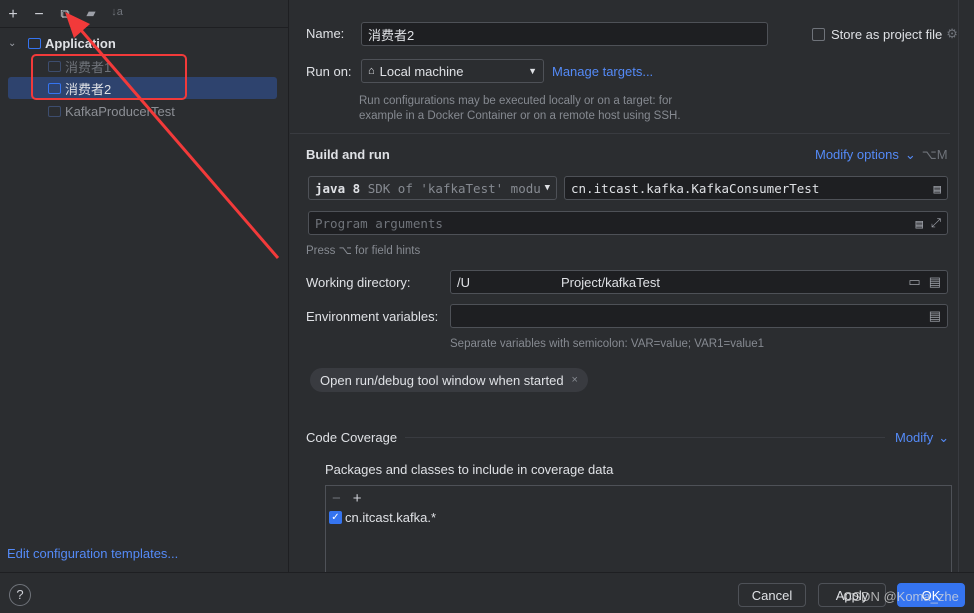 The image size is (974, 613). Describe the element at coordinates (348, 154) in the screenshot. I see `build-run-title: Build and run` at that location.